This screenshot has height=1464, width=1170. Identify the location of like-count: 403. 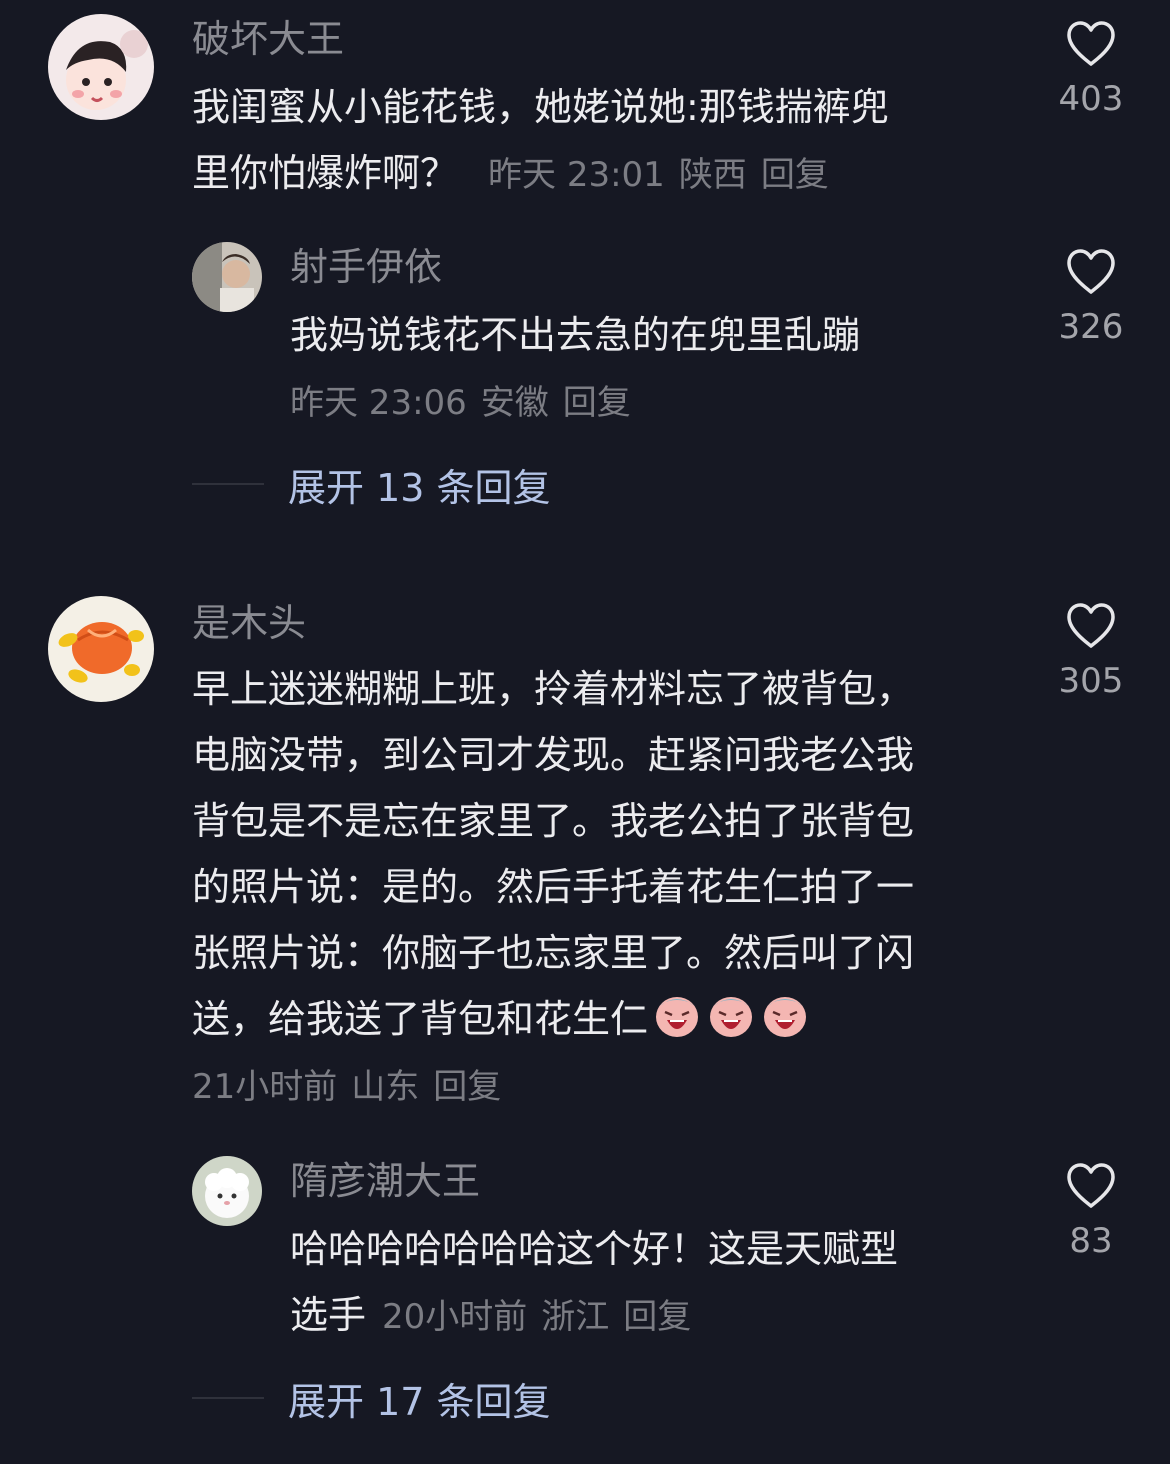
(1091, 99).